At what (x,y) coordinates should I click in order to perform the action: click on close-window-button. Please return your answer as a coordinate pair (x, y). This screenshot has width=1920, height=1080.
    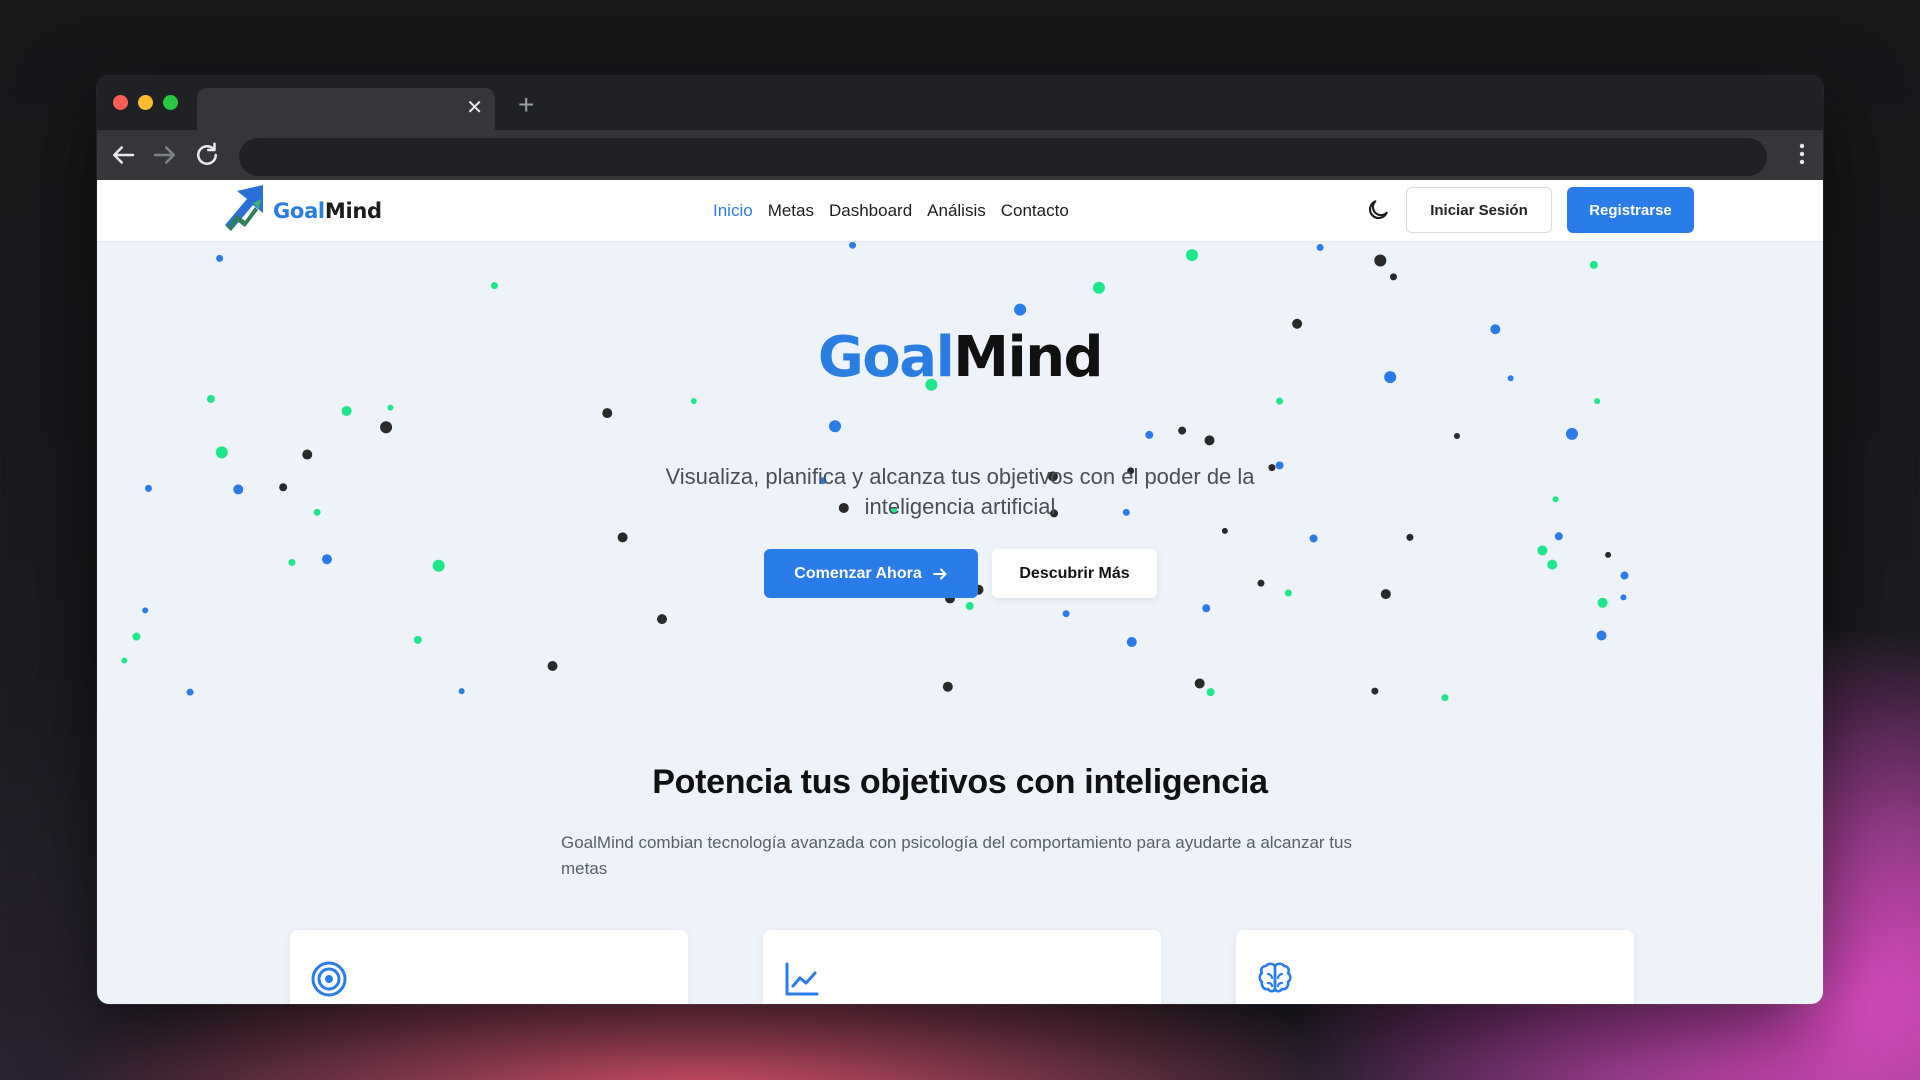
    Looking at the image, I should click on (120, 102).